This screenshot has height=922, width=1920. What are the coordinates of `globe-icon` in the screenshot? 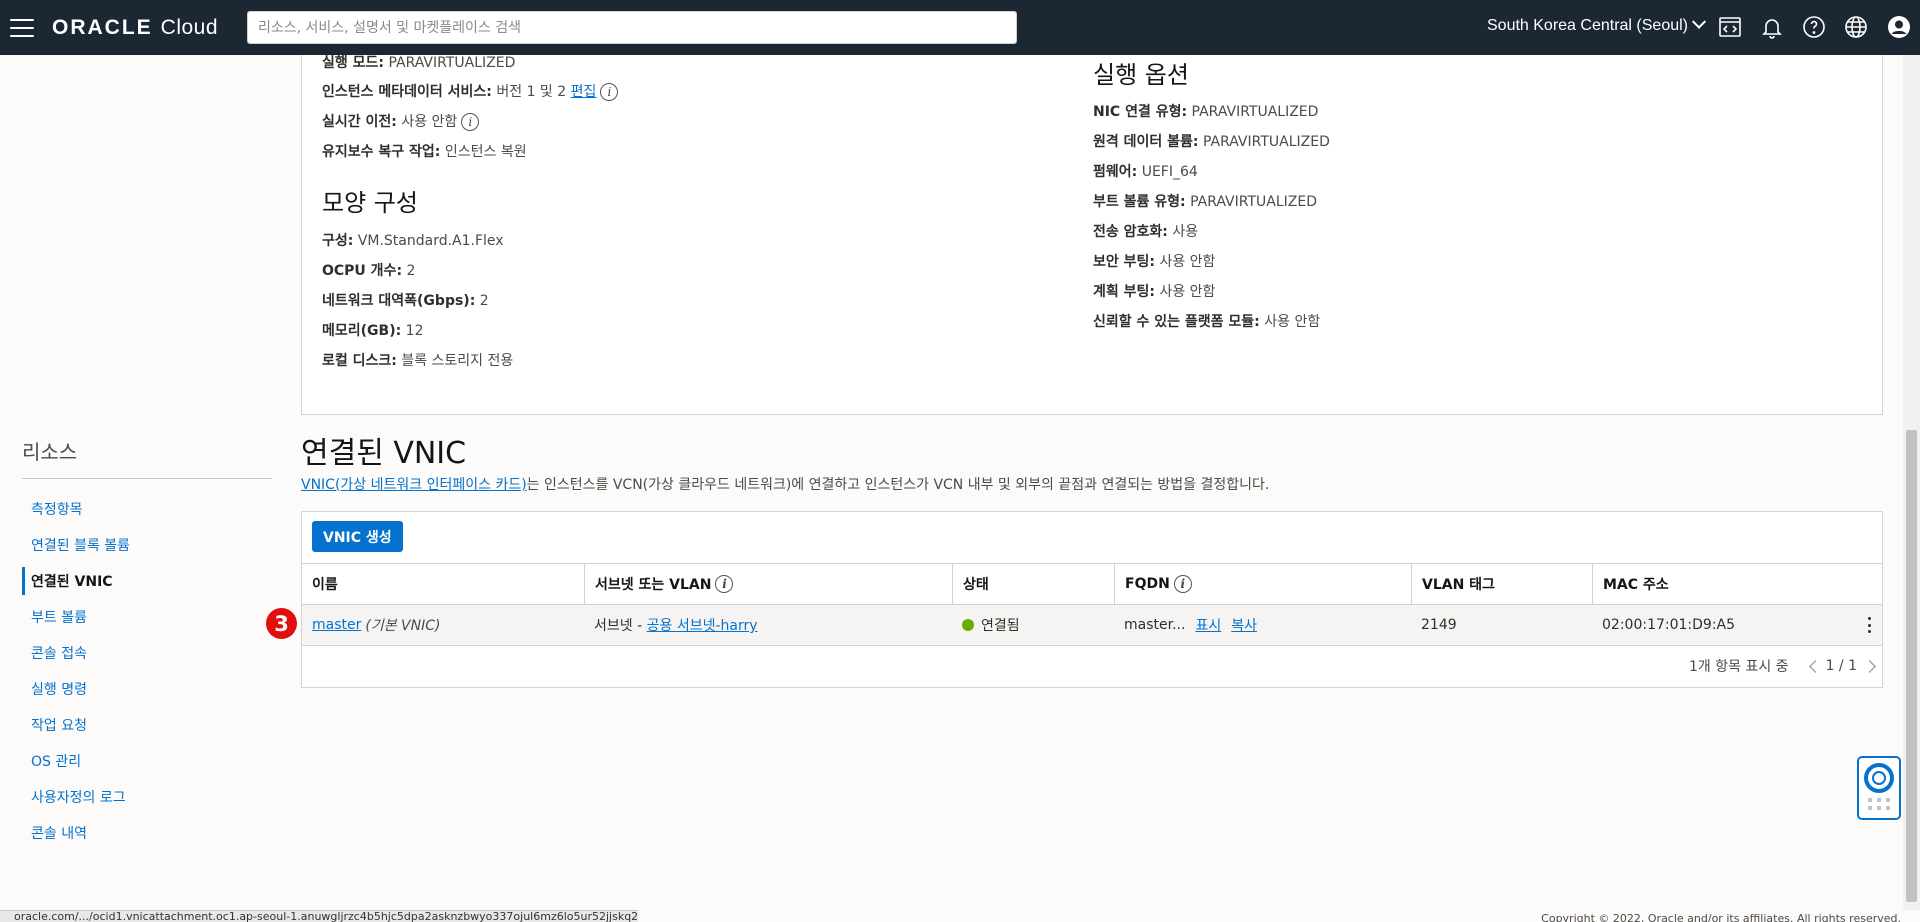 It's located at (1856, 27).